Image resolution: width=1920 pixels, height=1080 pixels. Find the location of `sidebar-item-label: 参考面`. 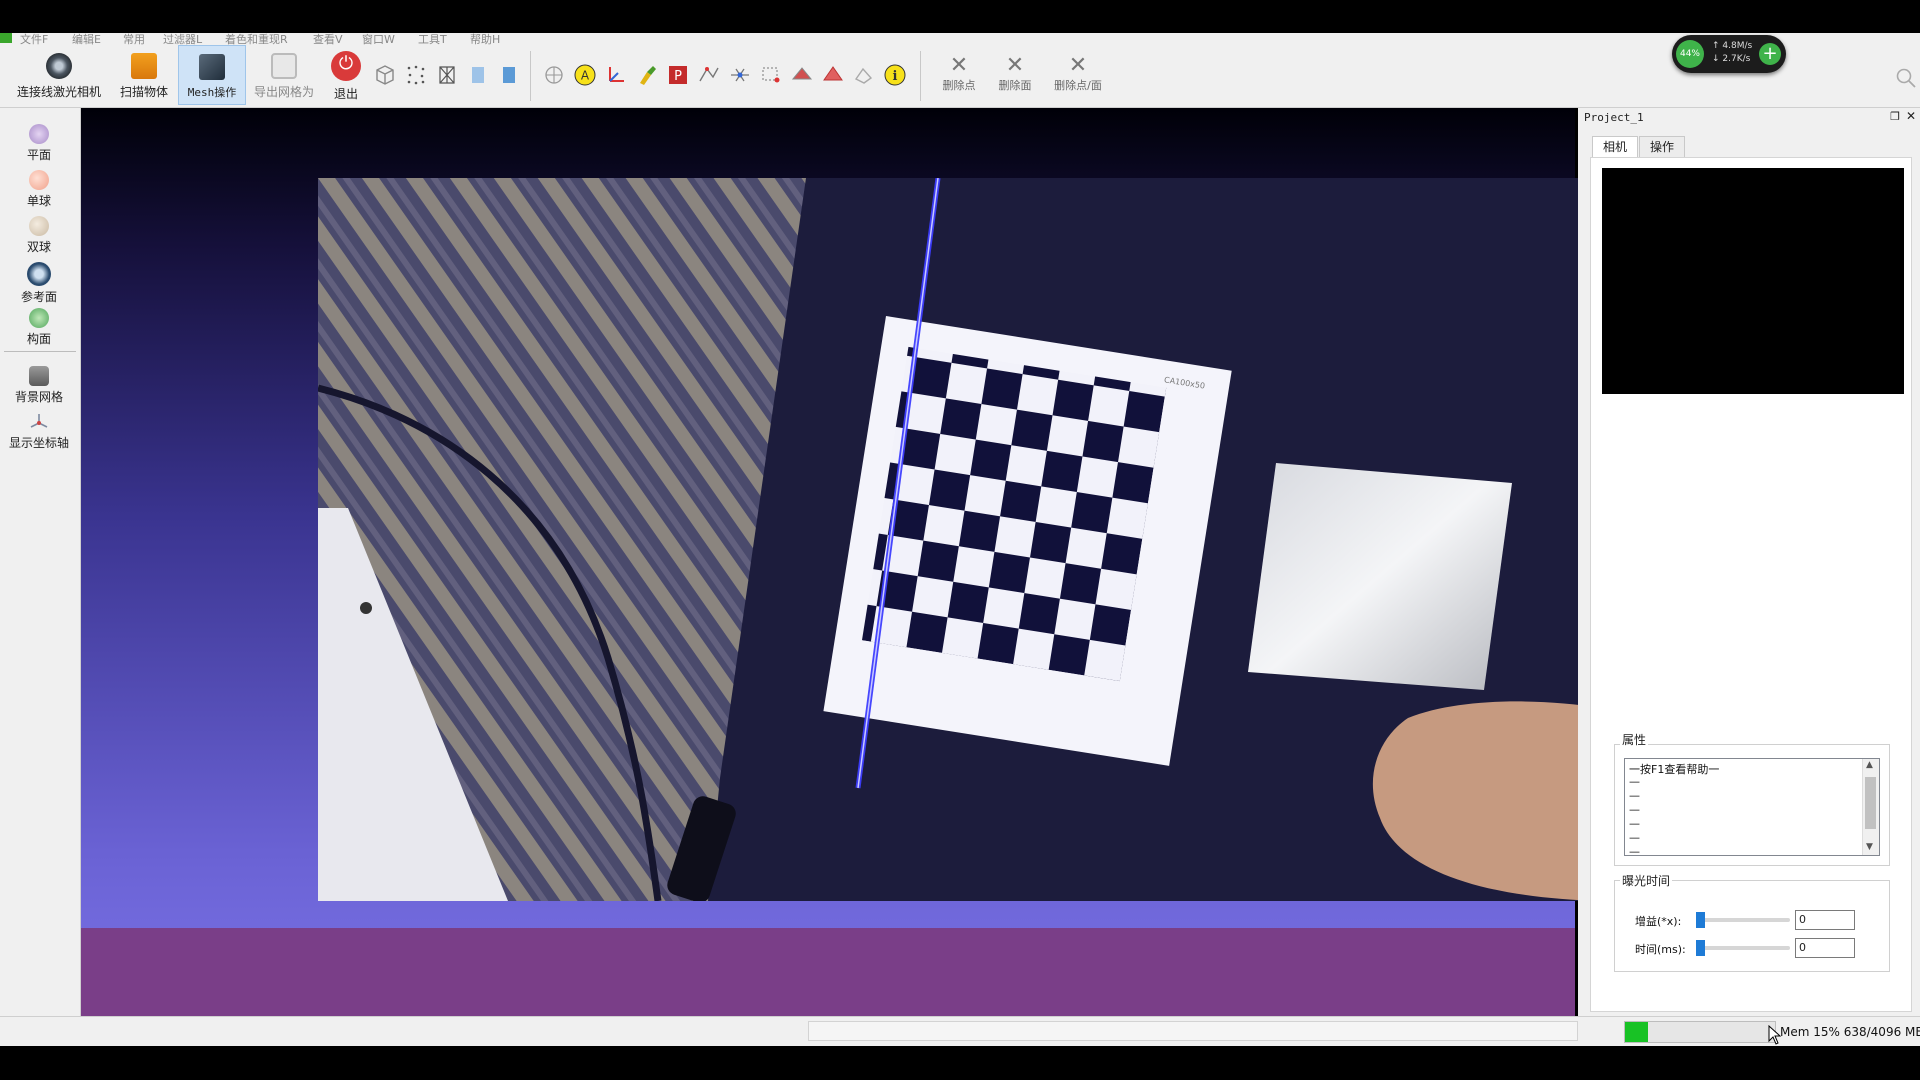

sidebar-item-label: 参考面 is located at coordinates (38, 297).